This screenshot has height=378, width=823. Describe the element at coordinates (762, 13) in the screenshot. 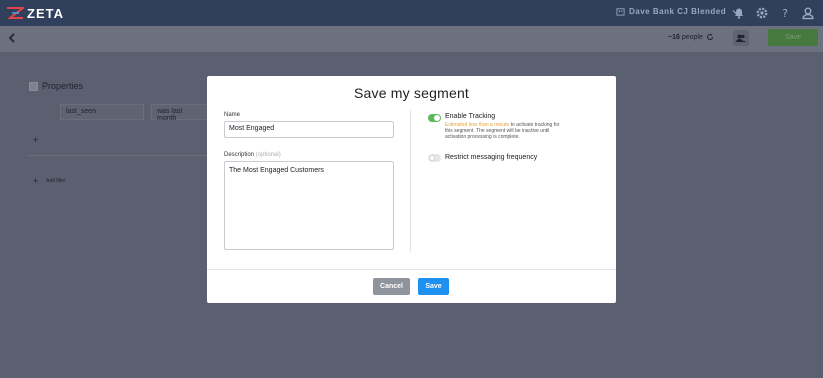

I see `gear-icon` at that location.